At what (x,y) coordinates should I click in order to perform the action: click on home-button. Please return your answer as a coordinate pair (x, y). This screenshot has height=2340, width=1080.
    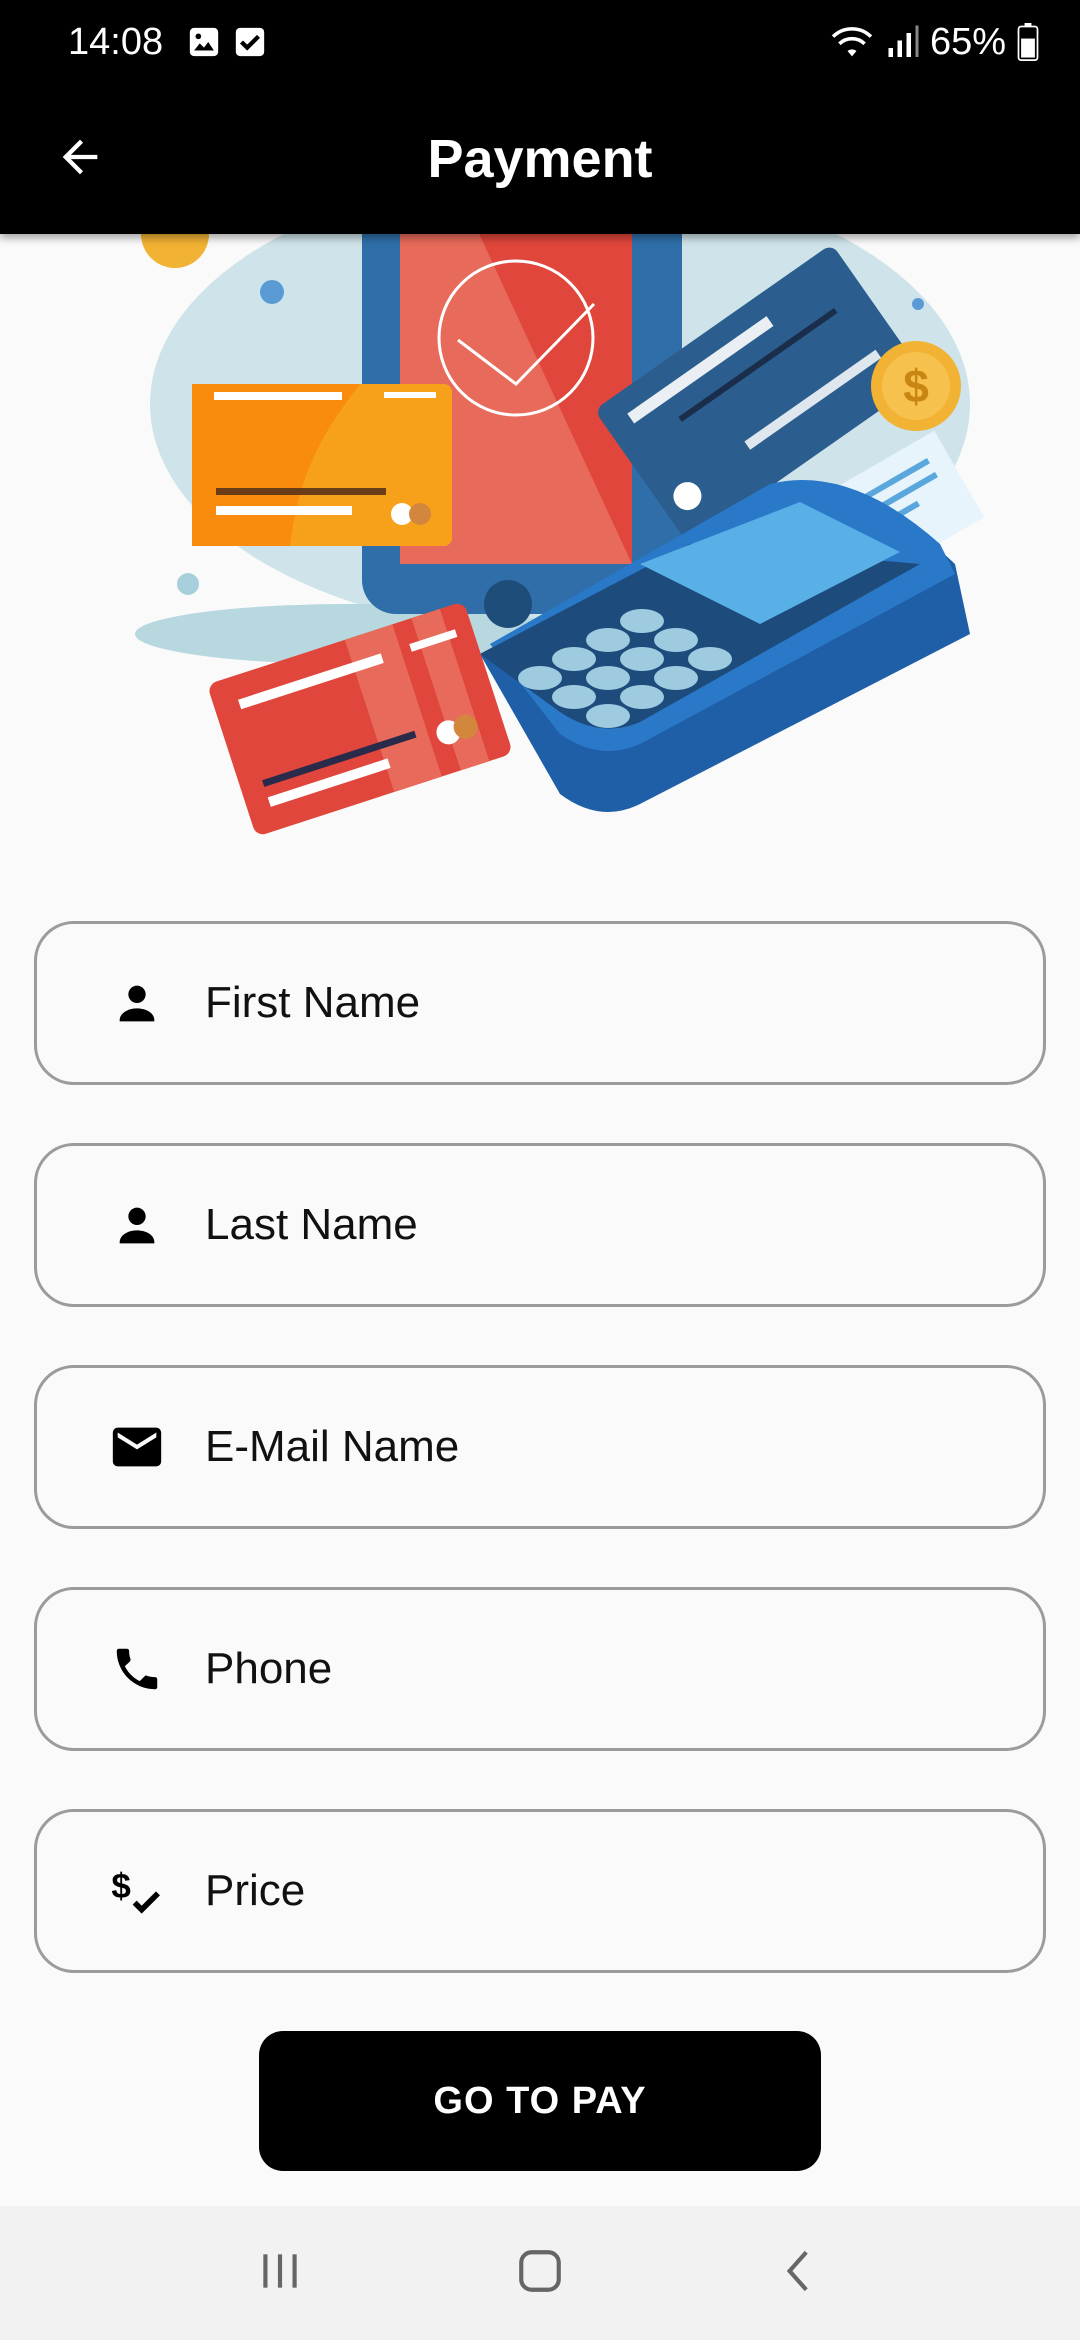
    Looking at the image, I should click on (540, 2273).